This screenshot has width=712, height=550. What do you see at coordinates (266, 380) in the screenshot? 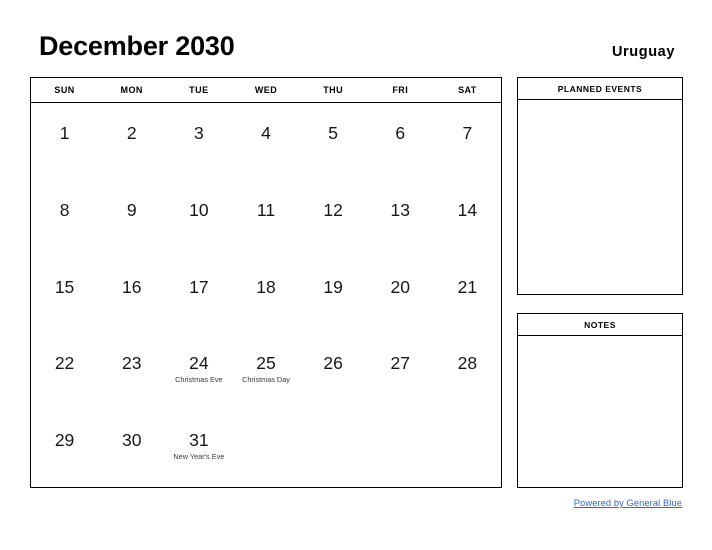
I see `day-event-label: Christmas Day` at bounding box center [266, 380].